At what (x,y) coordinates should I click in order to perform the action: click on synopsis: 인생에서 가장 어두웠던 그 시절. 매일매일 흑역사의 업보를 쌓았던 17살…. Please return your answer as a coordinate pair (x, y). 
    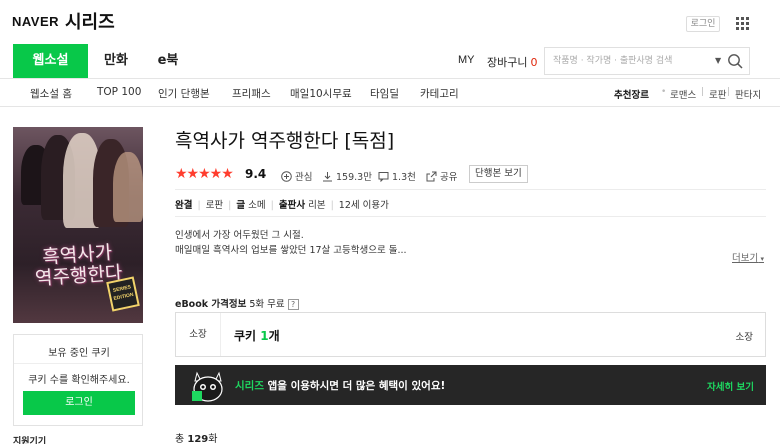
    Looking at the image, I should click on (291, 243).